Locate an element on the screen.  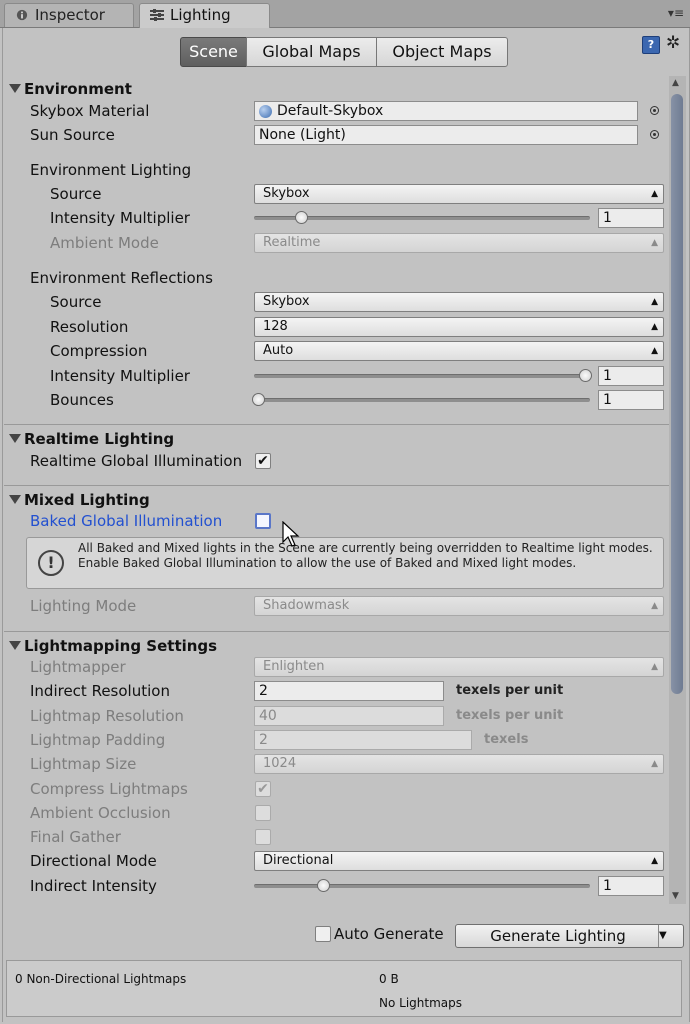
ambient-mode-value: Realtime is located at coordinates (292, 242).